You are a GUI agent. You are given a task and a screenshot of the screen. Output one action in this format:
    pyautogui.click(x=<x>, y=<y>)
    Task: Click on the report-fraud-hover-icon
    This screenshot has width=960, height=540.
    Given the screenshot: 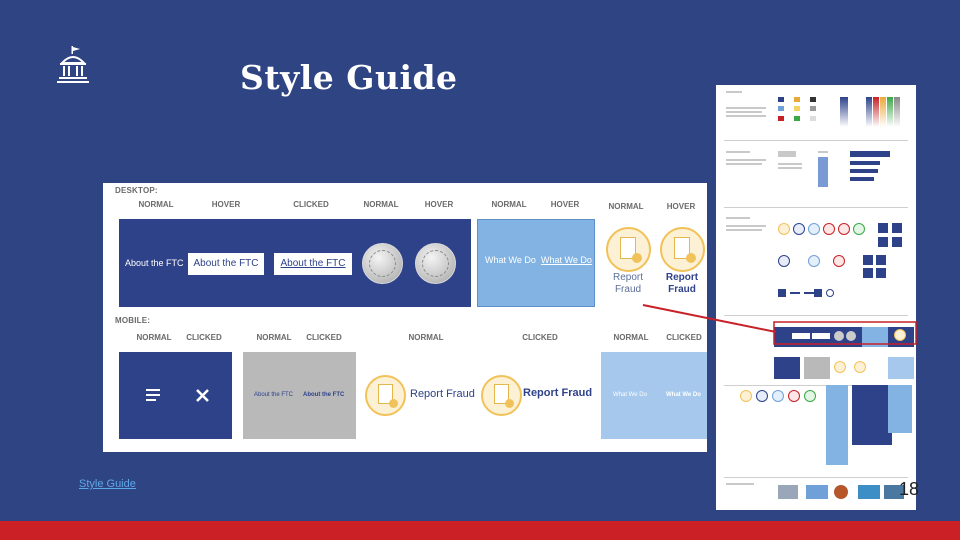 What is the action you would take?
    pyautogui.click(x=682, y=249)
    